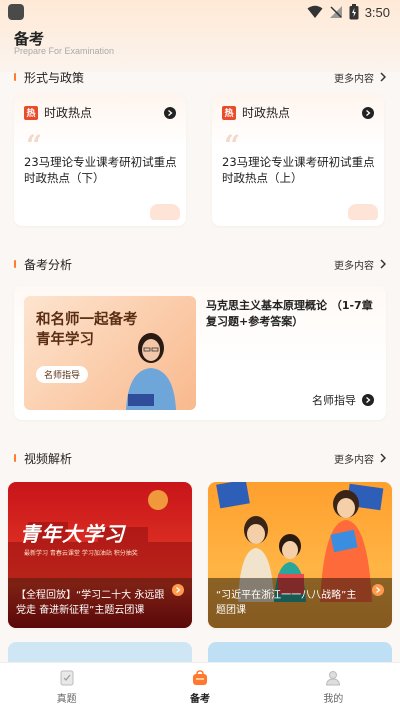 This screenshot has height=712, width=400. What do you see at coordinates (151, 371) in the screenshot?
I see `teacher-illustration` at bounding box center [151, 371].